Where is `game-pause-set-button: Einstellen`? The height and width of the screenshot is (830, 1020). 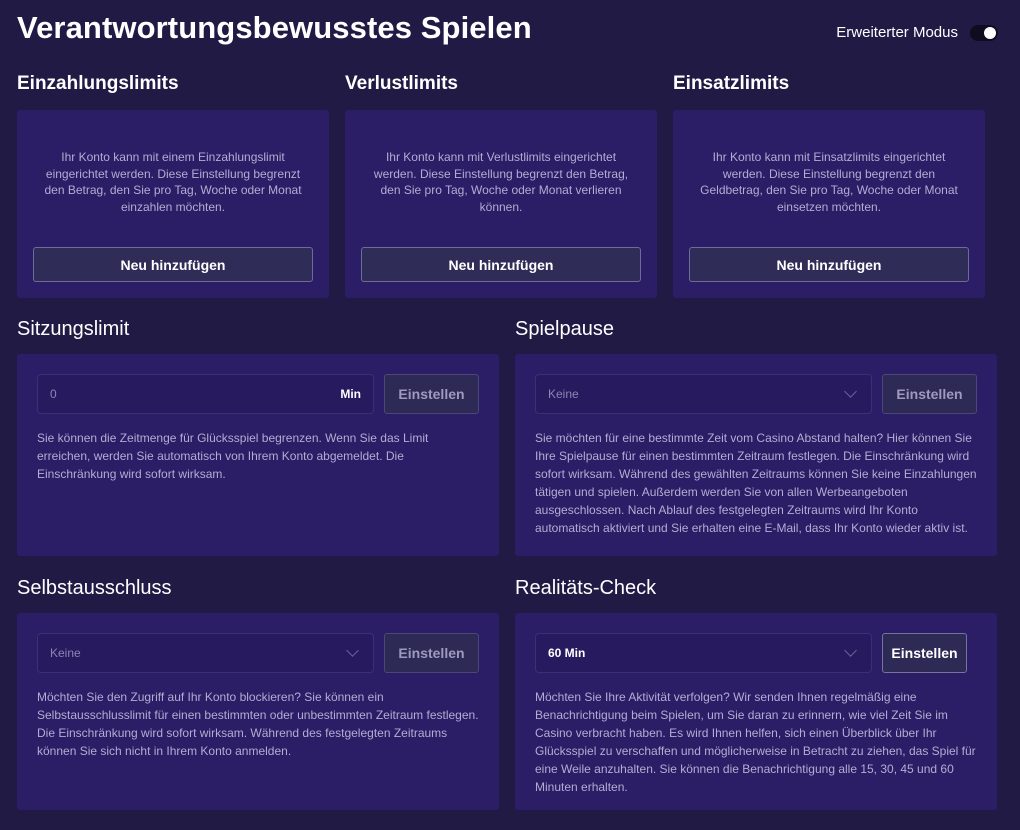 game-pause-set-button: Einstellen is located at coordinates (929, 394).